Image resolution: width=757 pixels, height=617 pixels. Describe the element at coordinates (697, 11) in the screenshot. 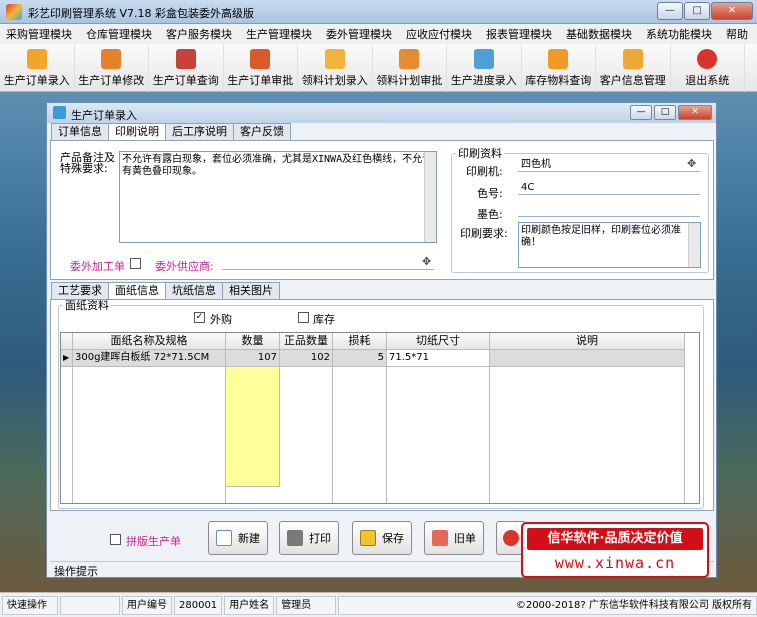

I see `maximize-button: □` at that location.